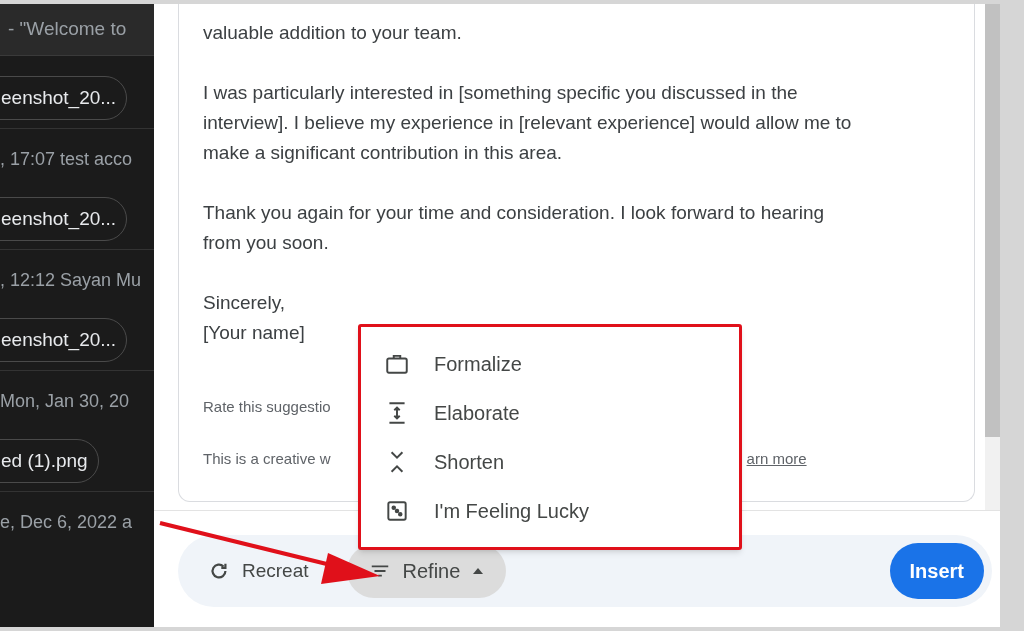 This screenshot has width=1024, height=631. Describe the element at coordinates (267, 406) in the screenshot. I see `rating-prompt: Rate this suggestio` at that location.